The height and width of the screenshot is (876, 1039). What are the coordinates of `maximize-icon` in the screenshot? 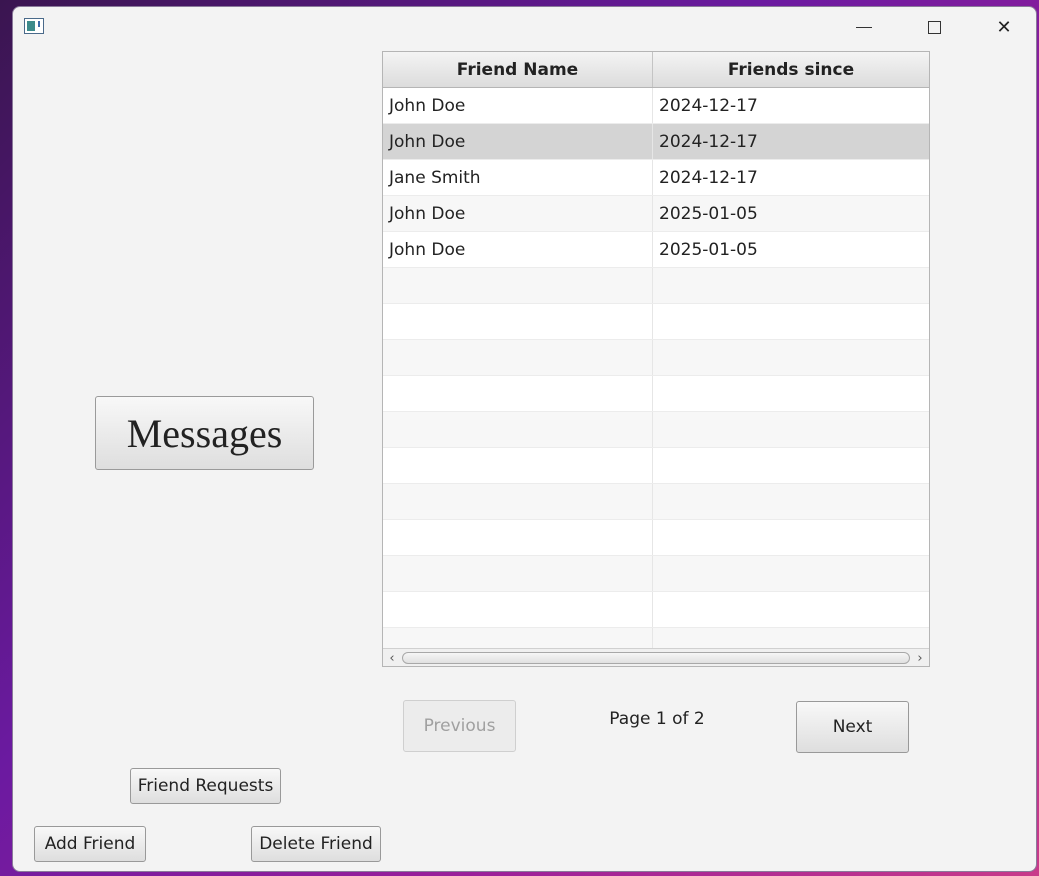 It's located at (934, 27).